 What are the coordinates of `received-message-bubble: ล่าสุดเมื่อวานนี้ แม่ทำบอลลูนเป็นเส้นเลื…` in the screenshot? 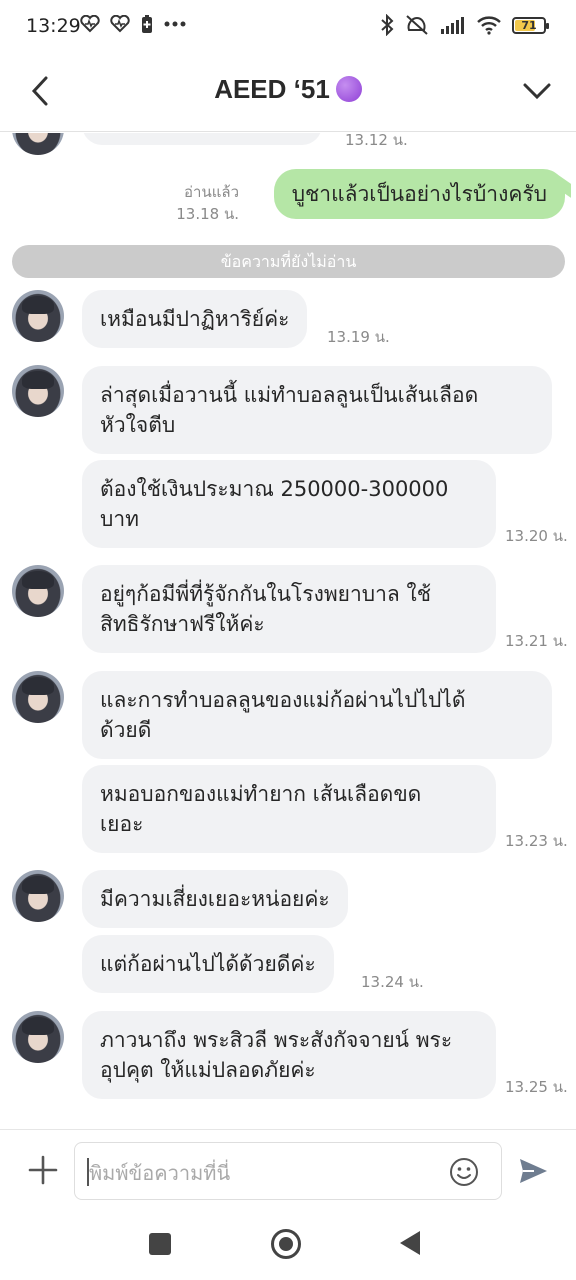 It's located at (317, 410).